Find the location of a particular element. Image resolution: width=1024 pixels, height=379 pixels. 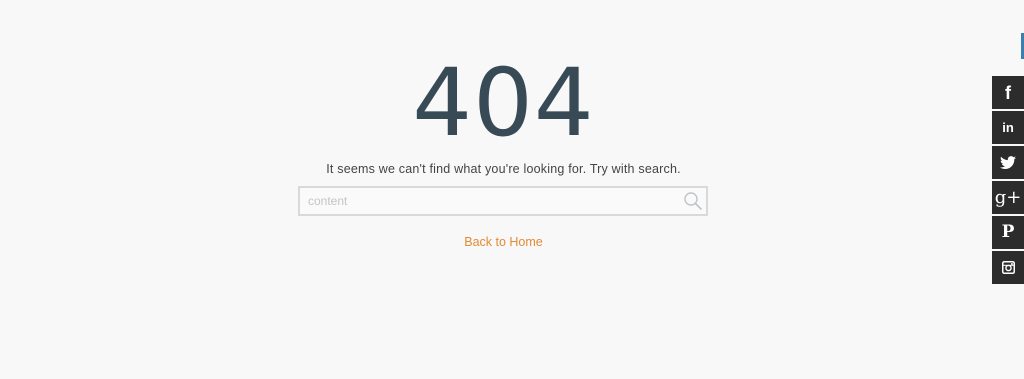

pinterest-button: P is located at coordinates (1008, 232).